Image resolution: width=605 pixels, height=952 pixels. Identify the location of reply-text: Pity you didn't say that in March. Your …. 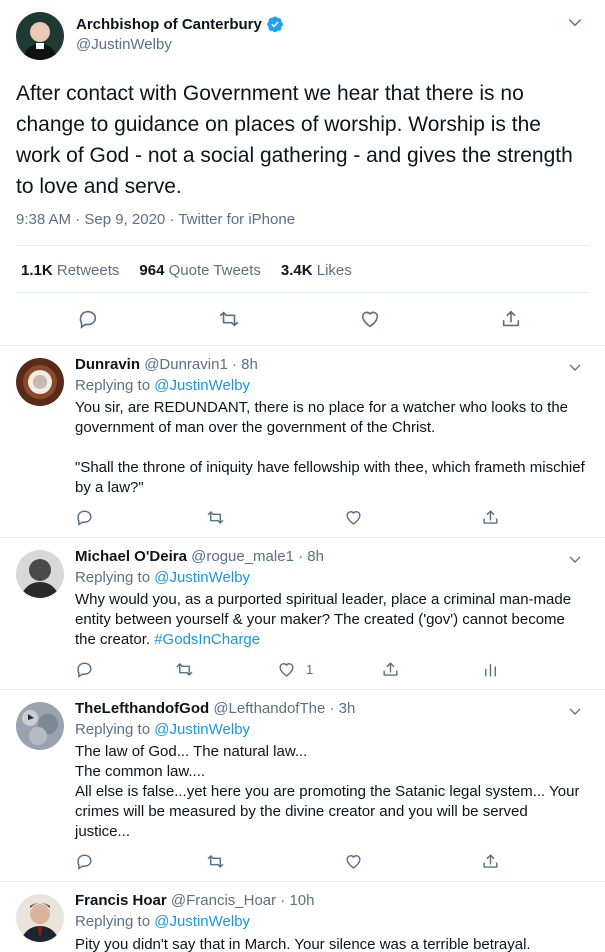
(330, 943).